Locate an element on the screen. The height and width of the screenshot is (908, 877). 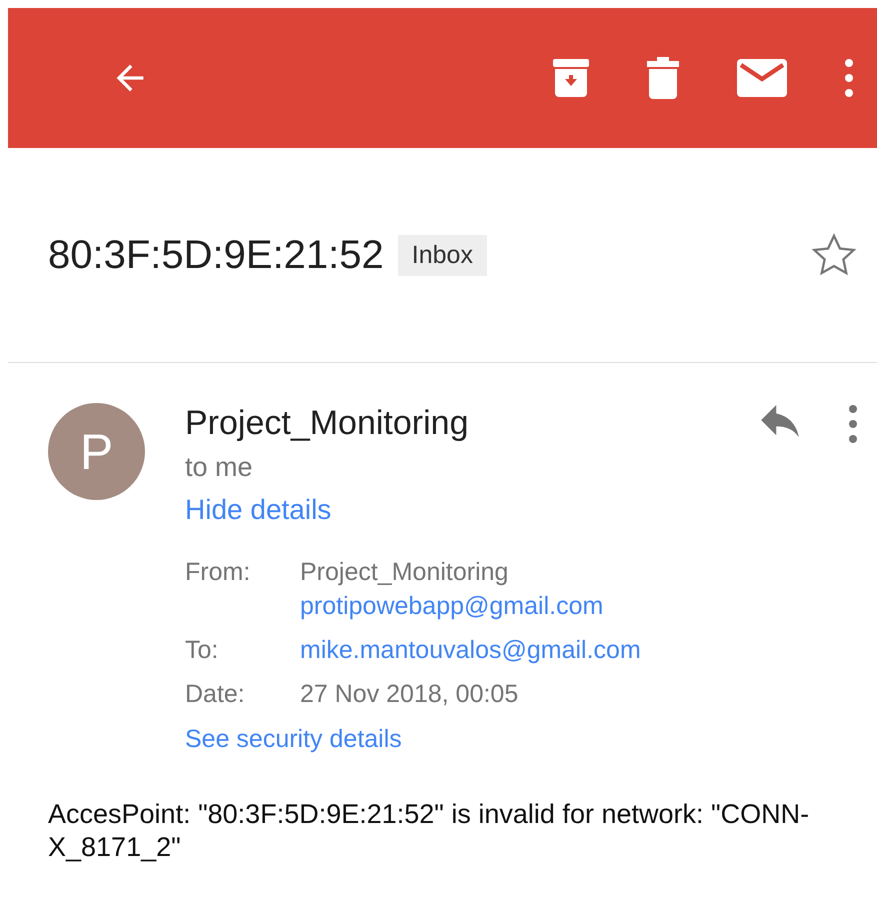
email-subject: 80:3F:5D:9E:21:52 is located at coordinates (216, 255).